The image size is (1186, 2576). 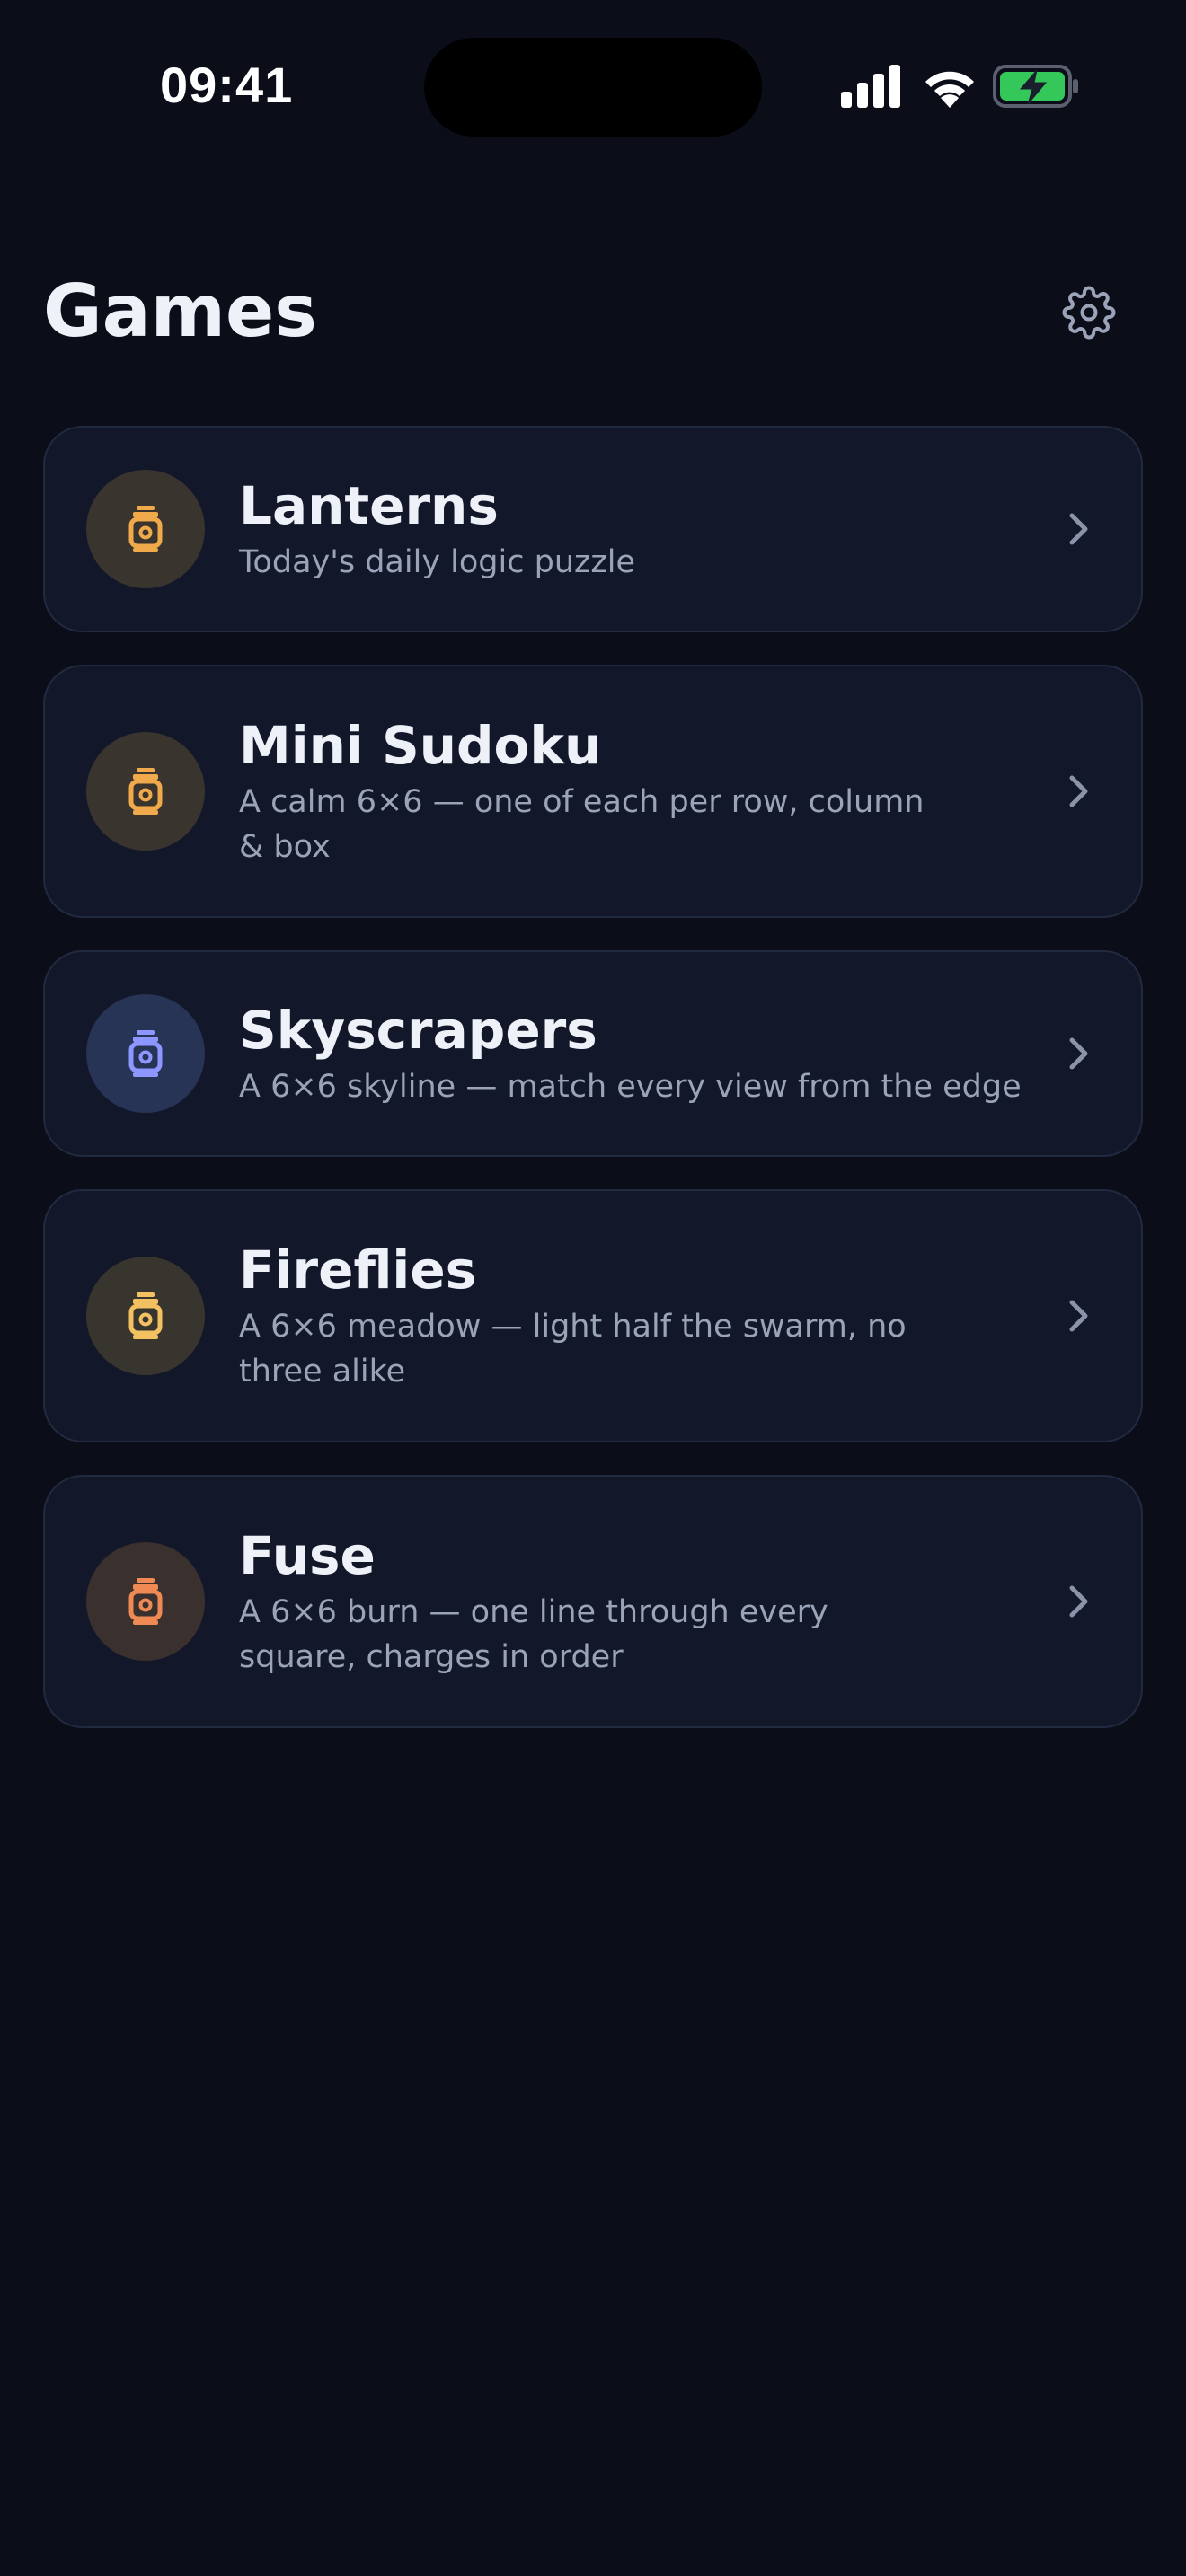 I want to click on game-title: Skyscrapers, so click(x=418, y=1030).